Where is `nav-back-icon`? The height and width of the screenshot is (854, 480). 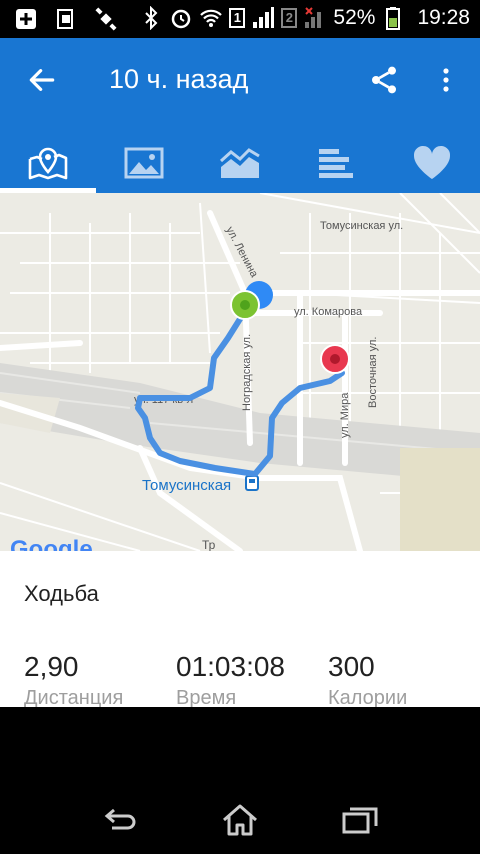
nav-back-icon is located at coordinates (120, 820).